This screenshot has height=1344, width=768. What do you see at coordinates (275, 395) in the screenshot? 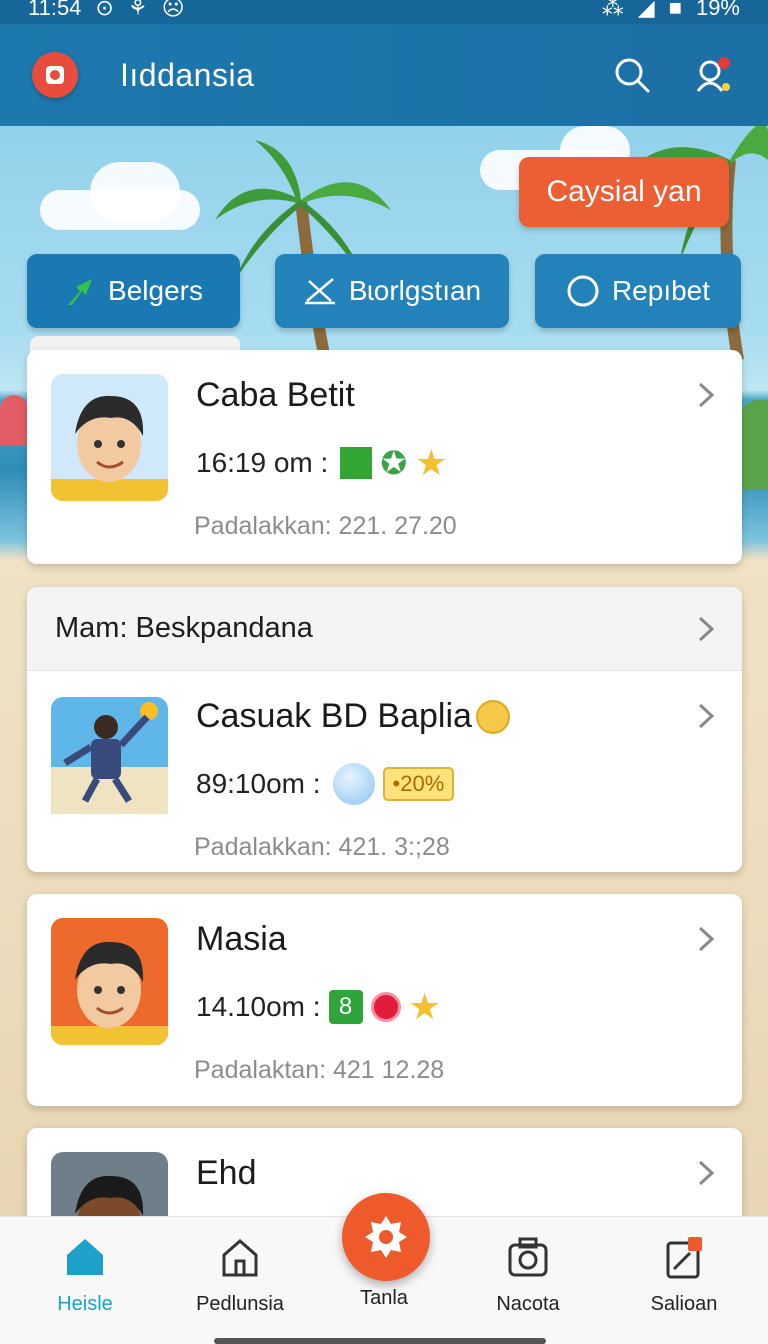
I see `card-name: Caba Betit` at bounding box center [275, 395].